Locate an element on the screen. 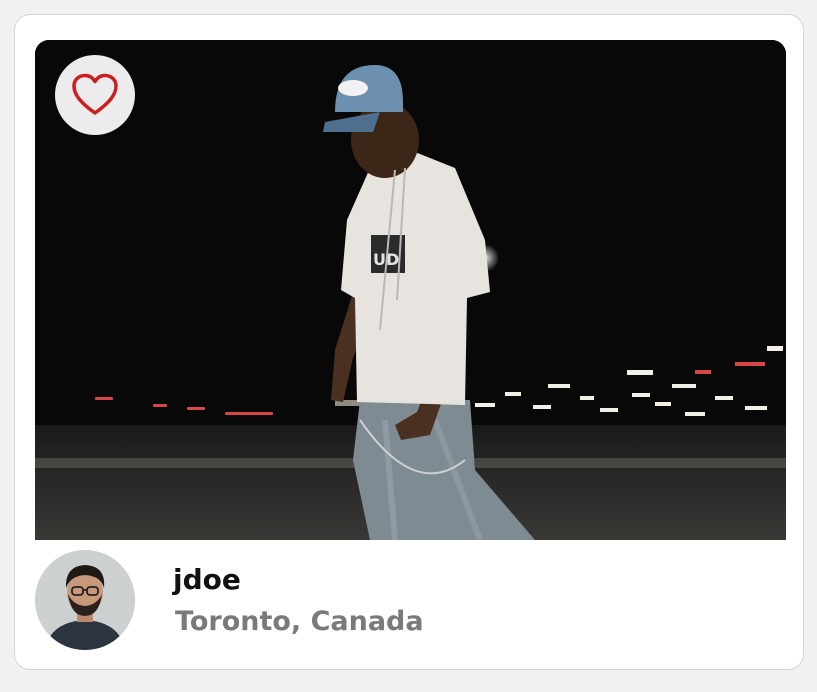  user-avatar is located at coordinates (85, 600).